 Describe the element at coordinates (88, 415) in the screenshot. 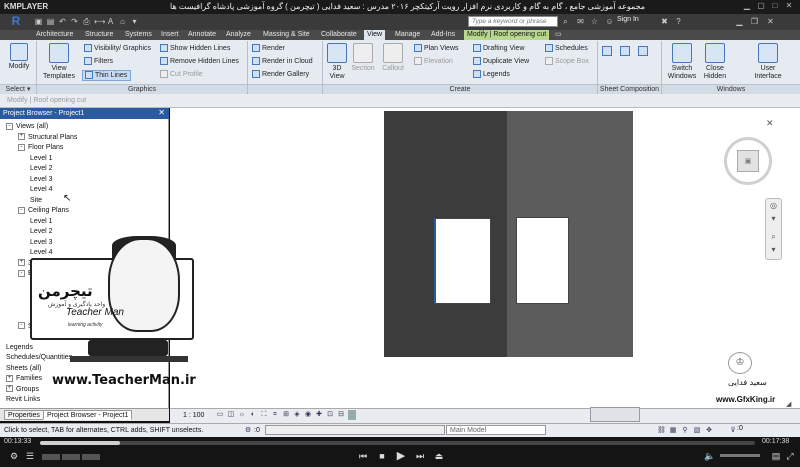

I see `tab-project-browser: Project Browser - Project1` at that location.